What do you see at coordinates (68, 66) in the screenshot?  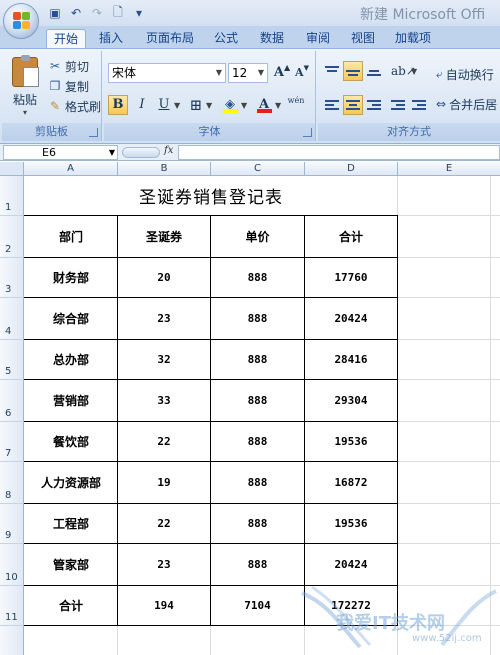 I see `cut-button: ✂ 剪切` at bounding box center [68, 66].